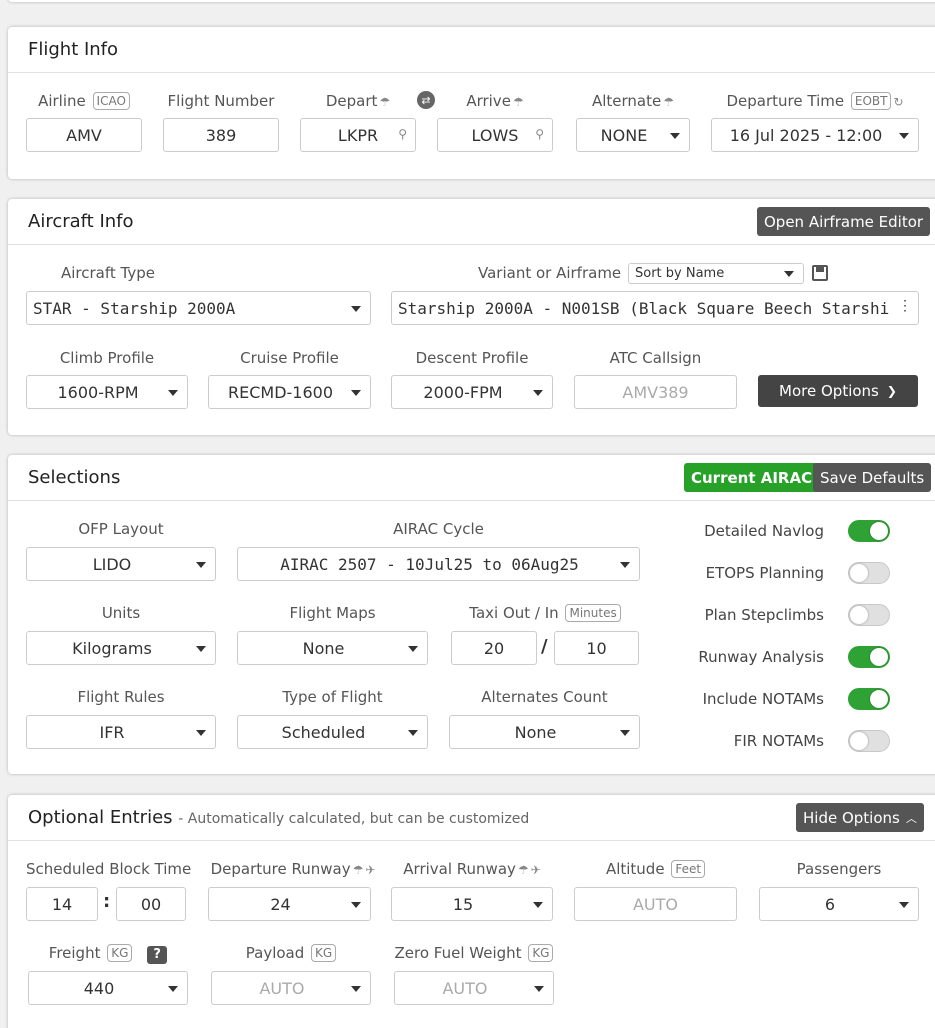 This screenshot has height=1028, width=935. Describe the element at coordinates (291, 988) in the screenshot. I see `payload-select: AUTO` at that location.